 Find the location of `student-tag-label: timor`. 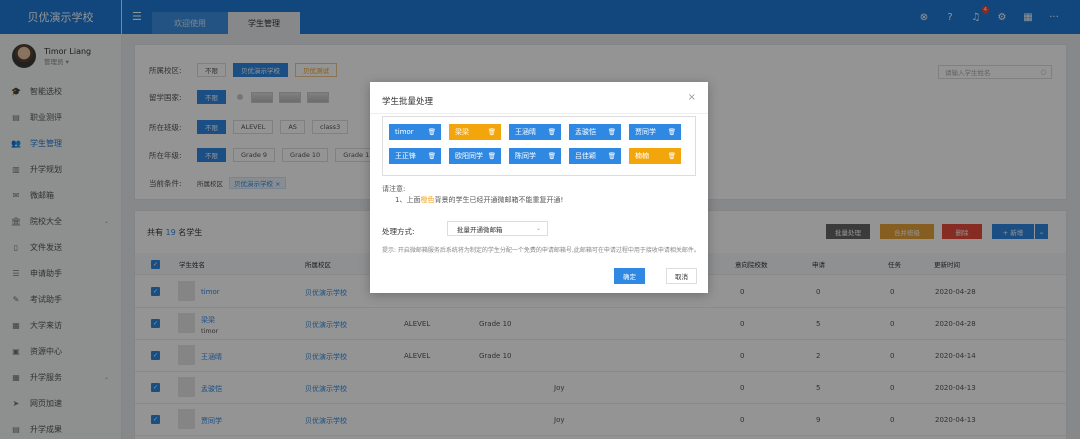

student-tag-label: timor is located at coordinates (404, 132).